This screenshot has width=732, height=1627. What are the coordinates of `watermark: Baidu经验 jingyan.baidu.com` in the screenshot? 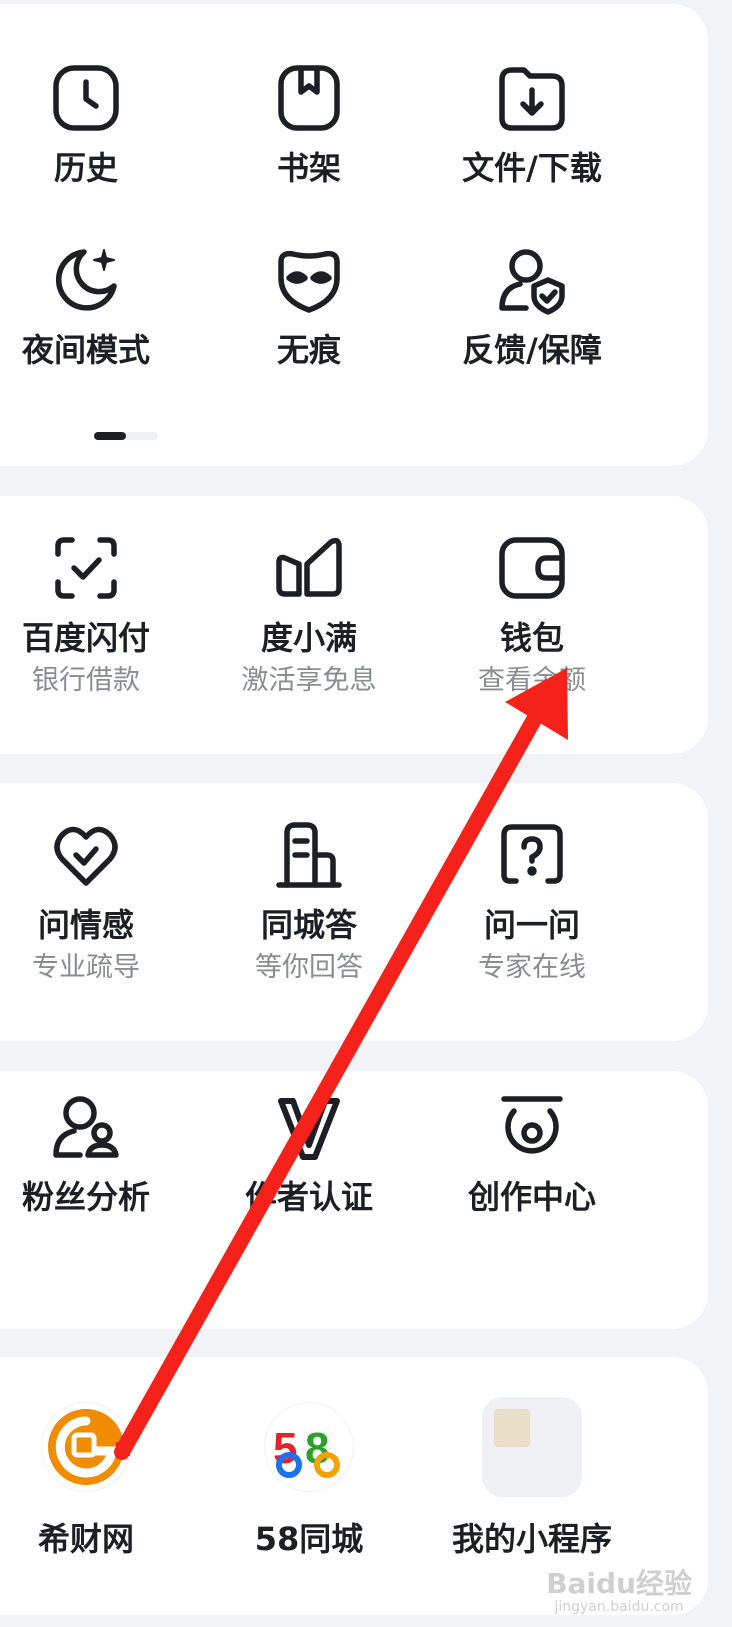 It's located at (619, 1591).